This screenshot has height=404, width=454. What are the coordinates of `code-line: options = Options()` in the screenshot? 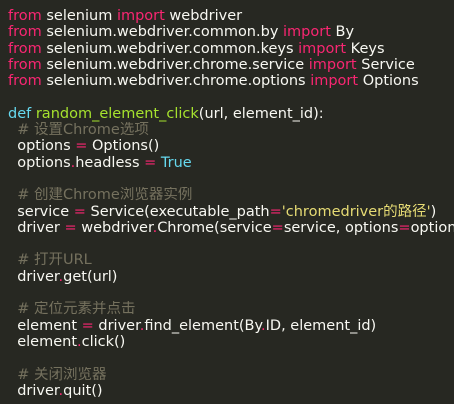 It's located at (231, 146).